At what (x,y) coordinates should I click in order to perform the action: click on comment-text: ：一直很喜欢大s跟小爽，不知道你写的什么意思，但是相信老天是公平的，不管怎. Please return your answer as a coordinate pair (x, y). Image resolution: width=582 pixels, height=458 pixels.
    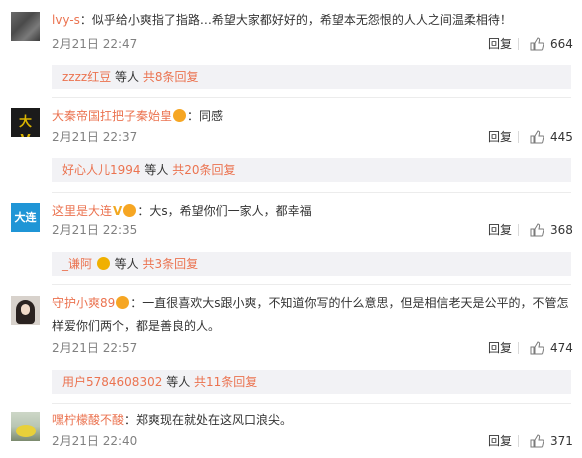
    Looking at the image, I should click on (349, 303).